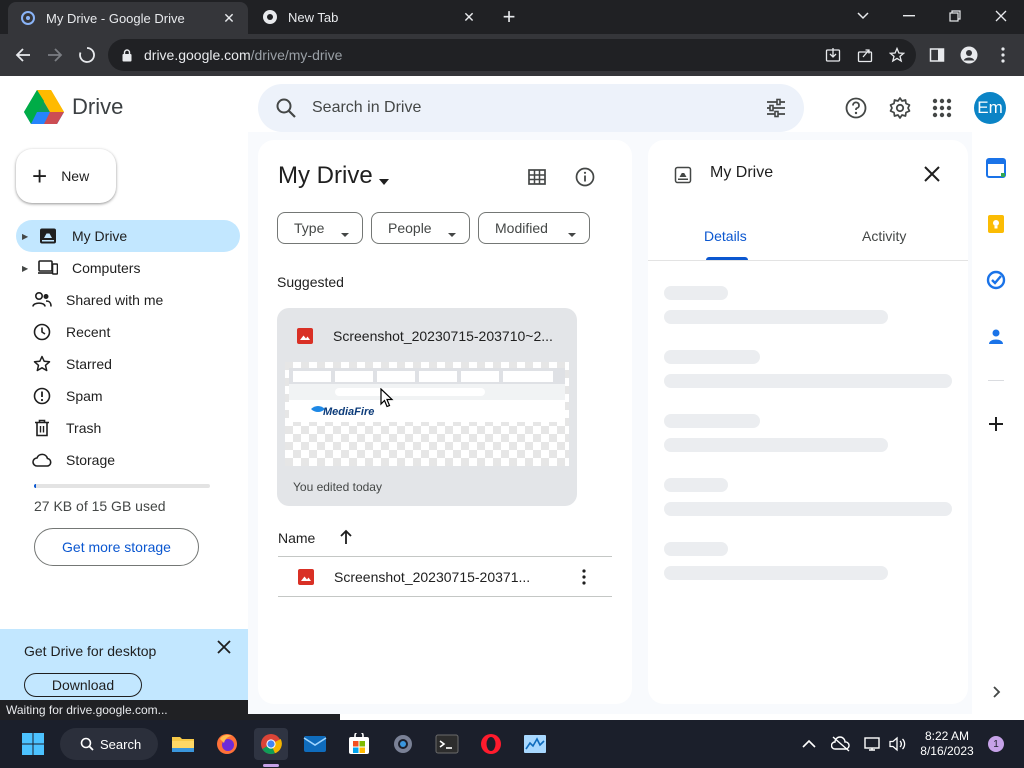  What do you see at coordinates (23, 55) in the screenshot?
I see `back-arrow-icon` at bounding box center [23, 55].